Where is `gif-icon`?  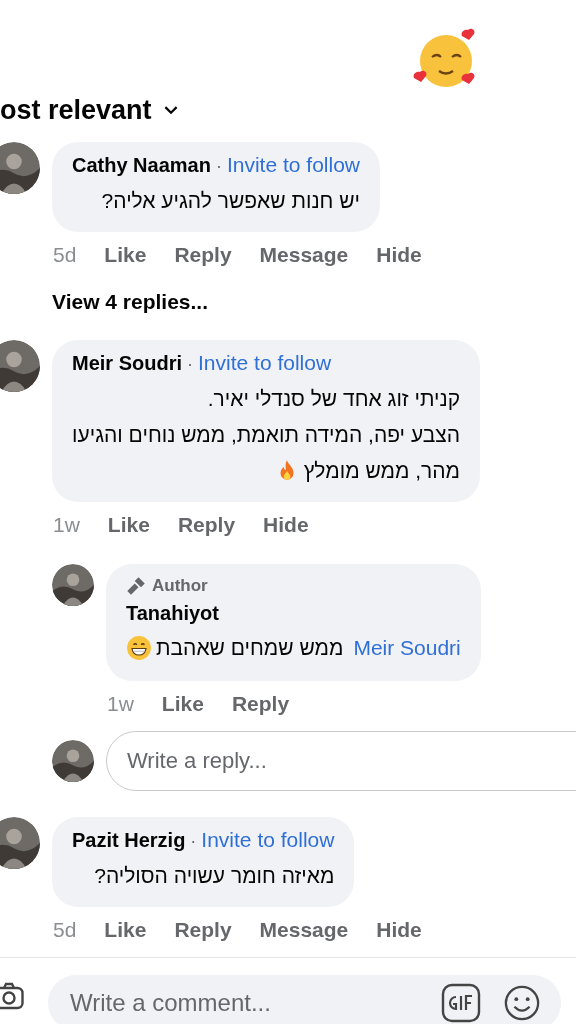
gif-icon is located at coordinates (461, 1003).